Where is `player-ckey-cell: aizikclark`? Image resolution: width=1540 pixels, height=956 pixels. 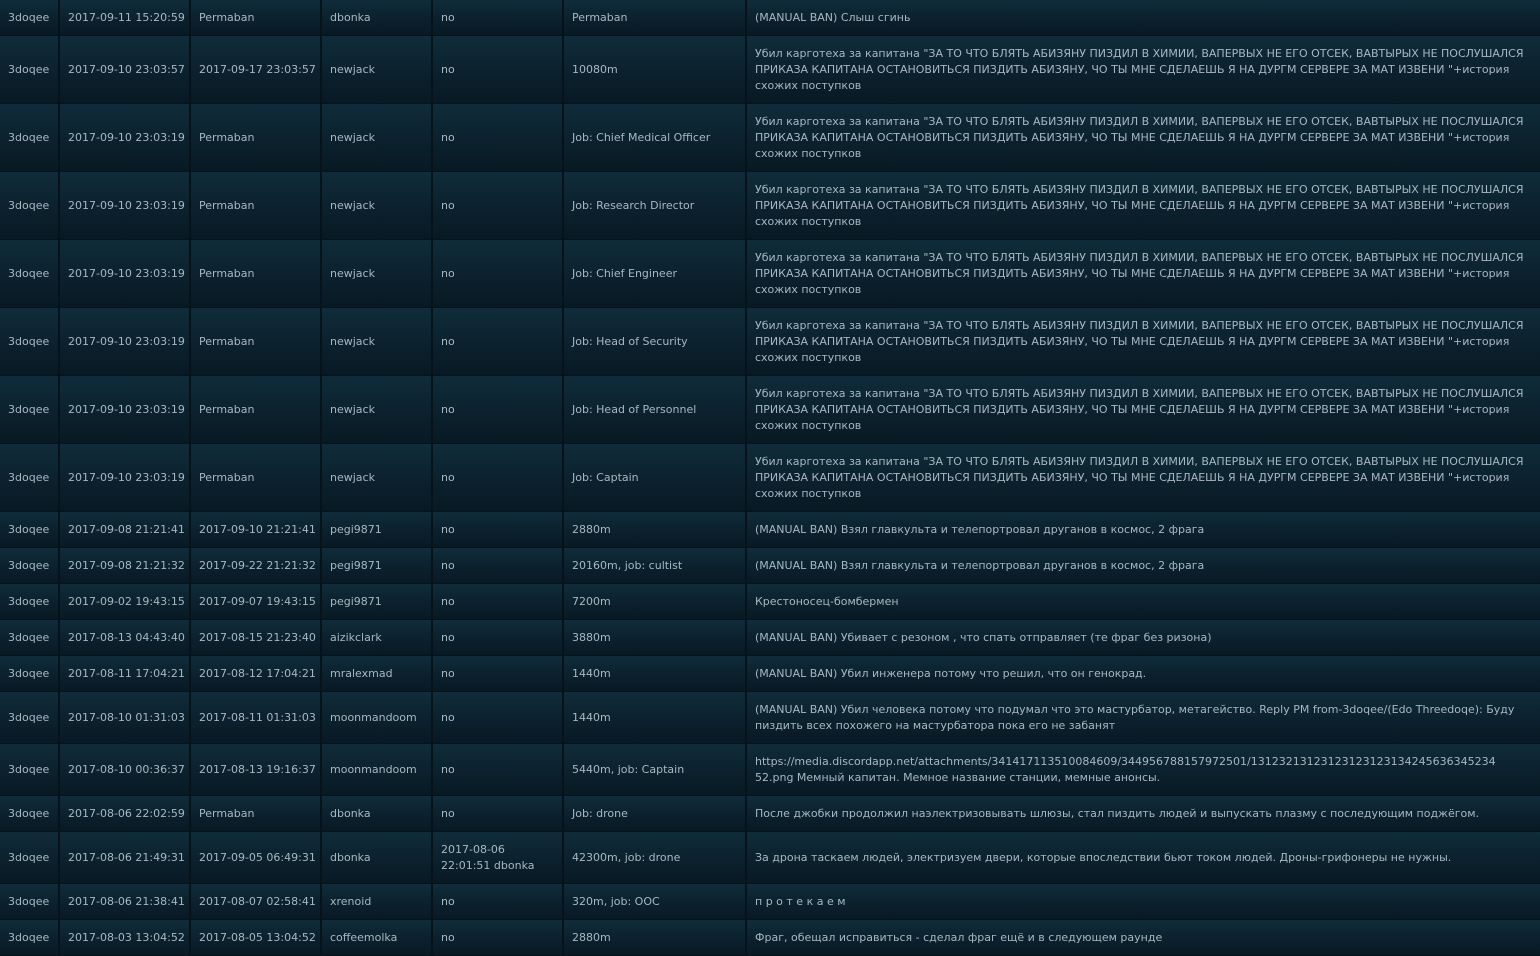 player-ckey-cell: aizikclark is located at coordinates (377, 638).